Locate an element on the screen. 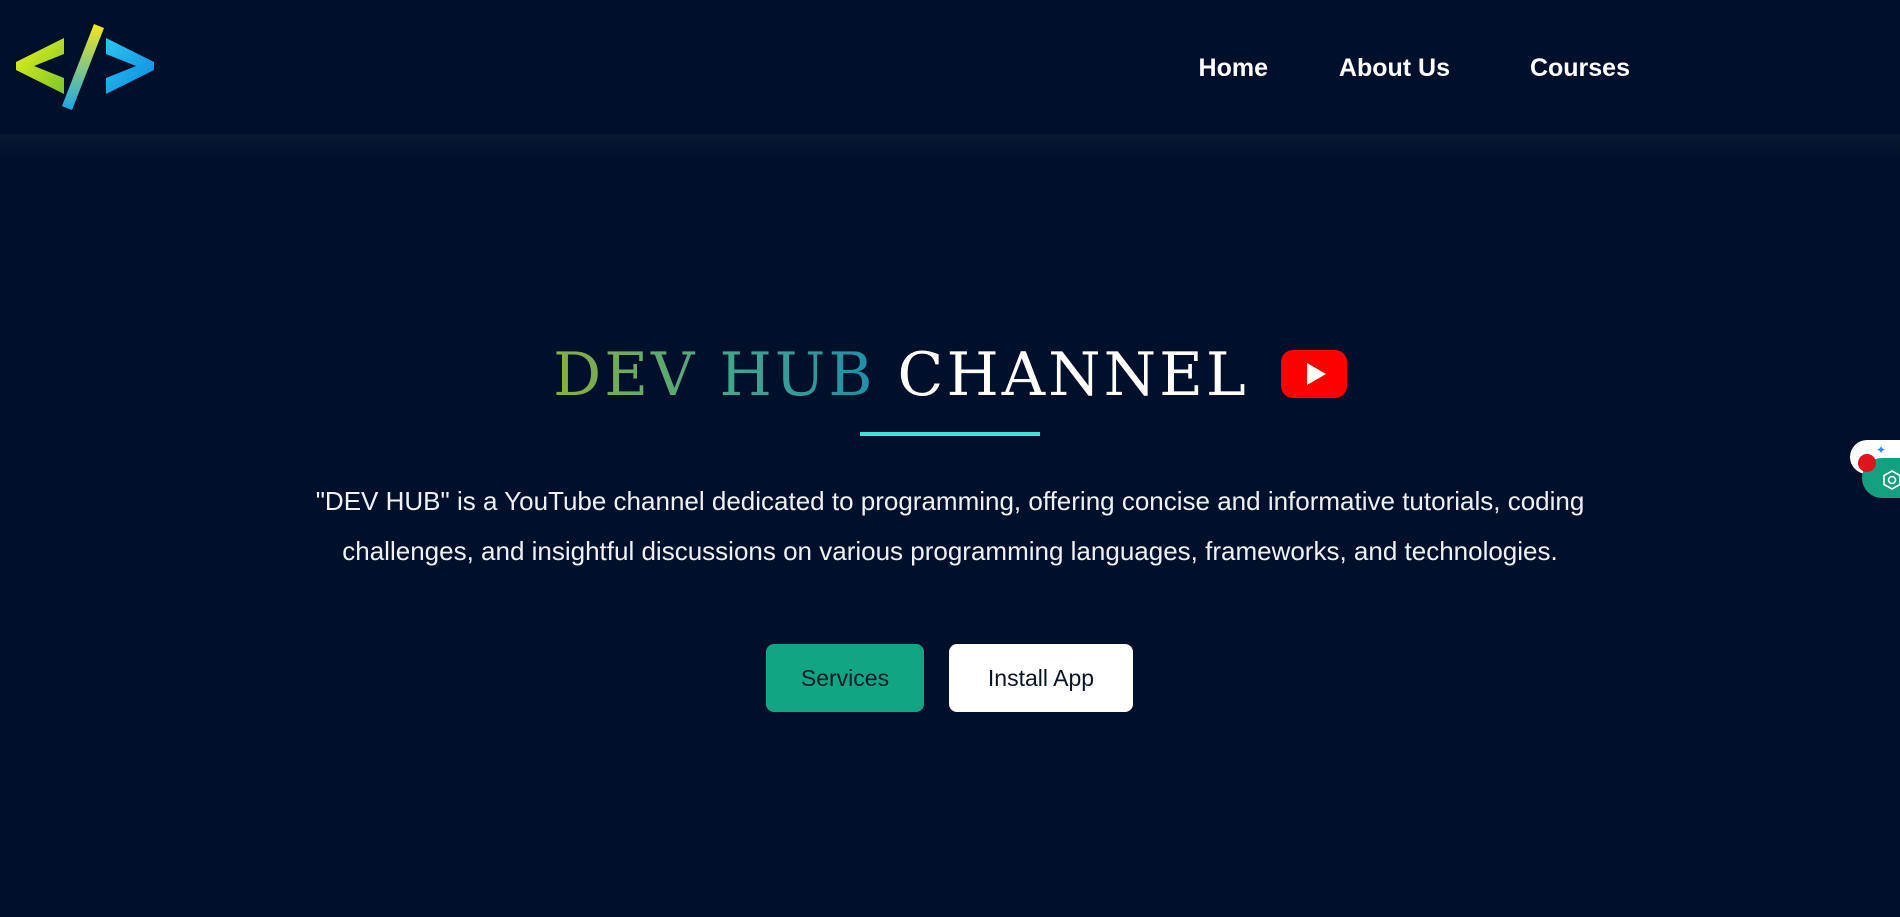  nav-link-home: Home is located at coordinates (1233, 68).